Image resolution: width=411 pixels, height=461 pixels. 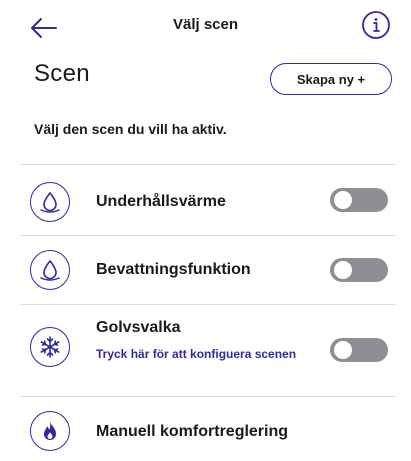 I want to click on info-icon, so click(x=376, y=25).